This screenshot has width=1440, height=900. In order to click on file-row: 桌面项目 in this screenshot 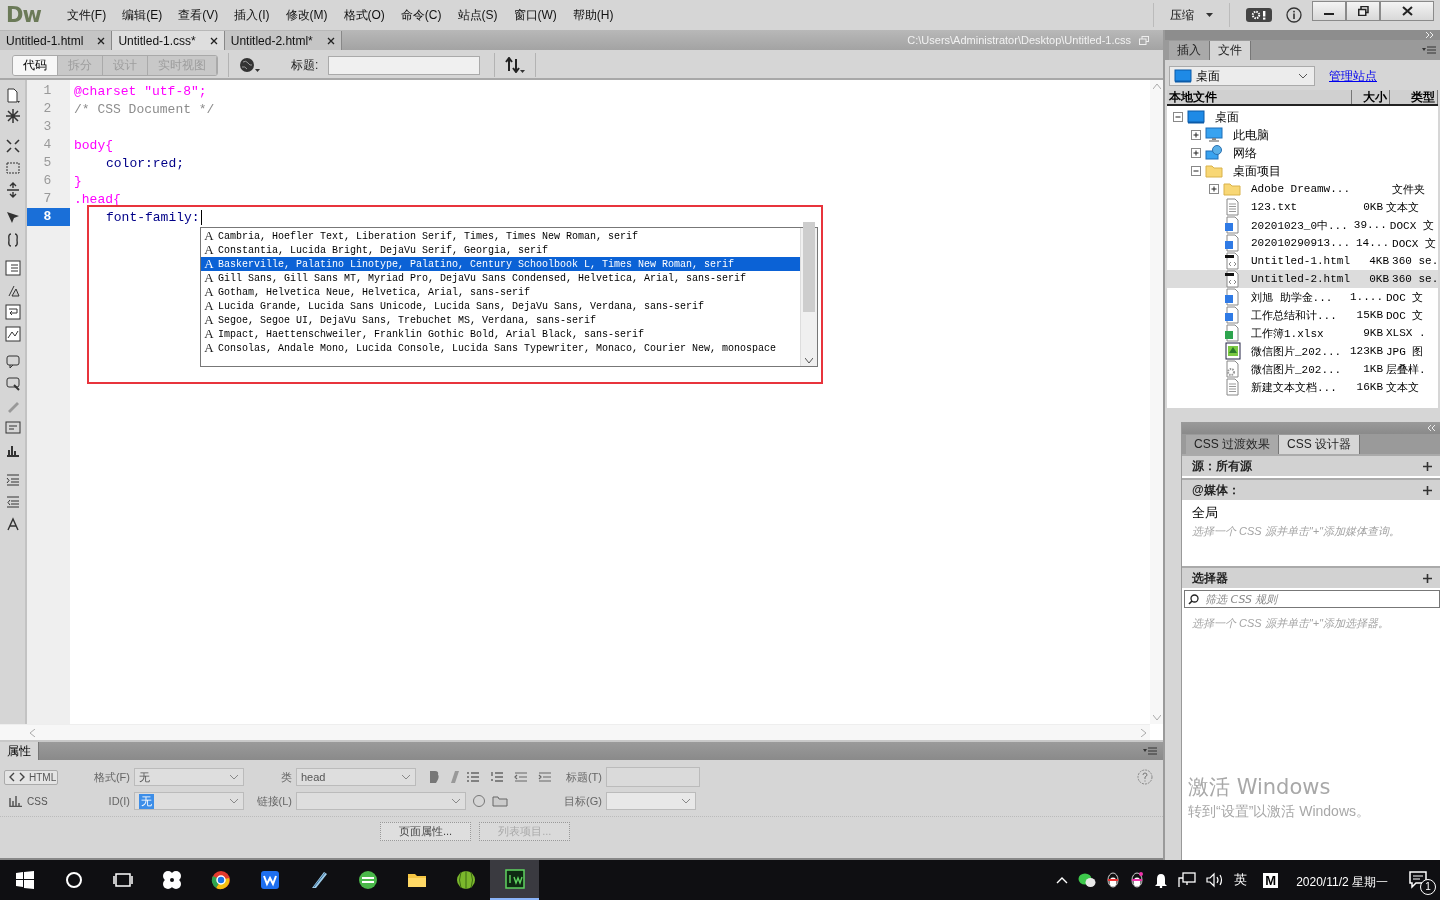, I will do `click(1302, 171)`.